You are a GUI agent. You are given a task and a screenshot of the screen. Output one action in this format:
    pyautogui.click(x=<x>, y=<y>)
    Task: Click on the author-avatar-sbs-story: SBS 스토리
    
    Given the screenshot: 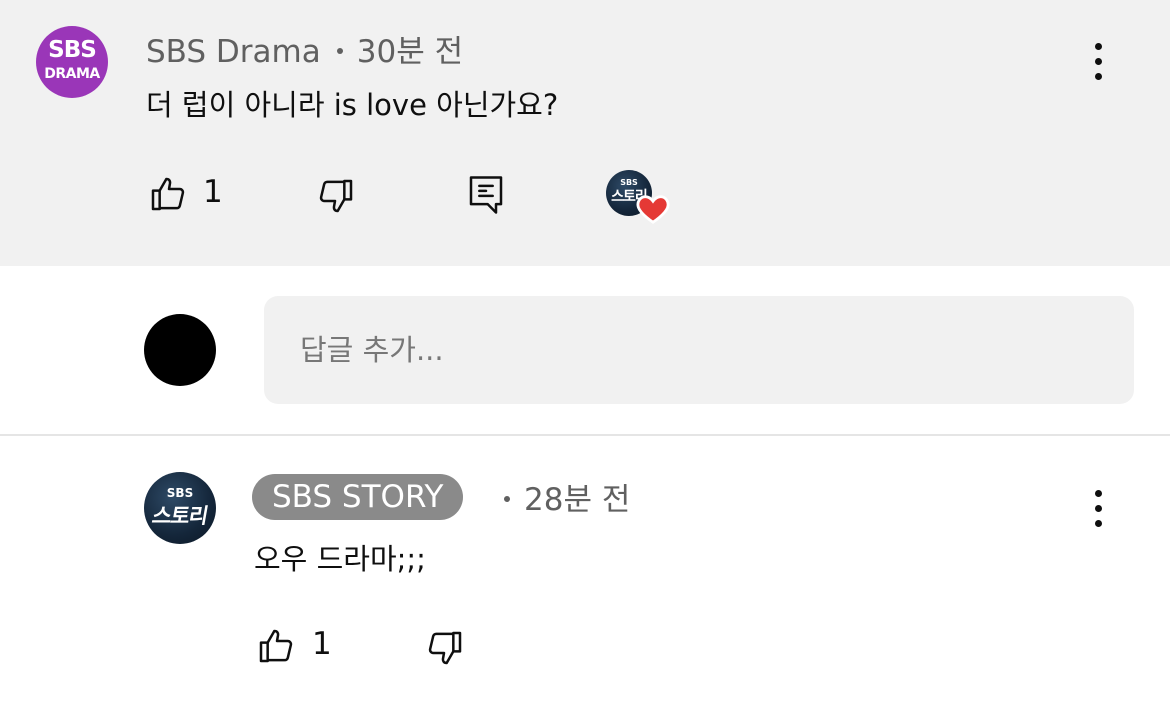 What is the action you would take?
    pyautogui.click(x=180, y=508)
    